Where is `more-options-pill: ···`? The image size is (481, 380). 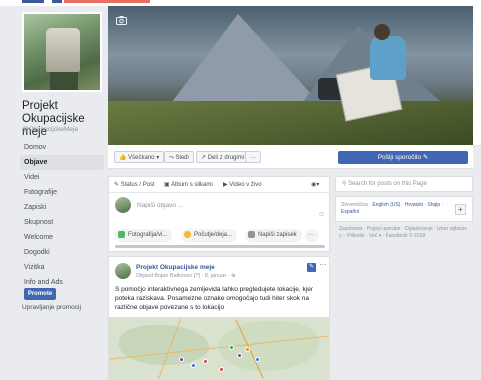 more-options-pill: ··· is located at coordinates (312, 235).